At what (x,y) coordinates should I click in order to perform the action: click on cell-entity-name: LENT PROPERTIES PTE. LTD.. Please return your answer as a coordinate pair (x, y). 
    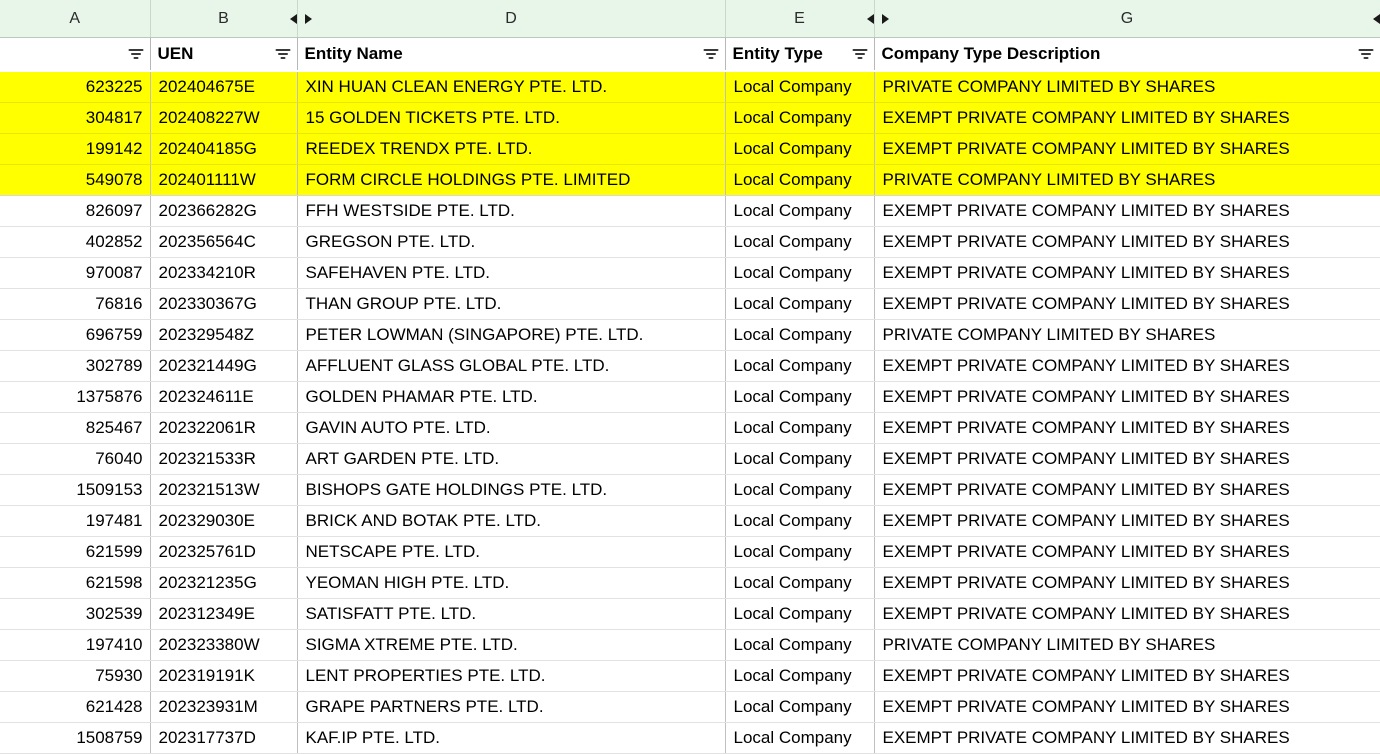
    Looking at the image, I should click on (511, 676).